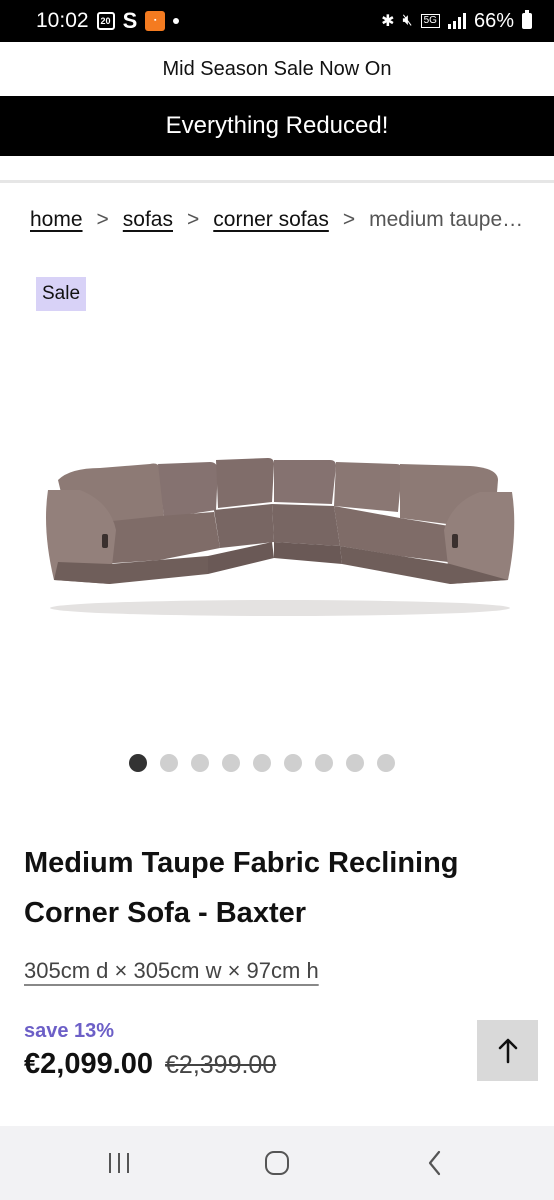  Describe the element at coordinates (155, 21) in the screenshot. I see `temu-app-icon: ▪` at that location.